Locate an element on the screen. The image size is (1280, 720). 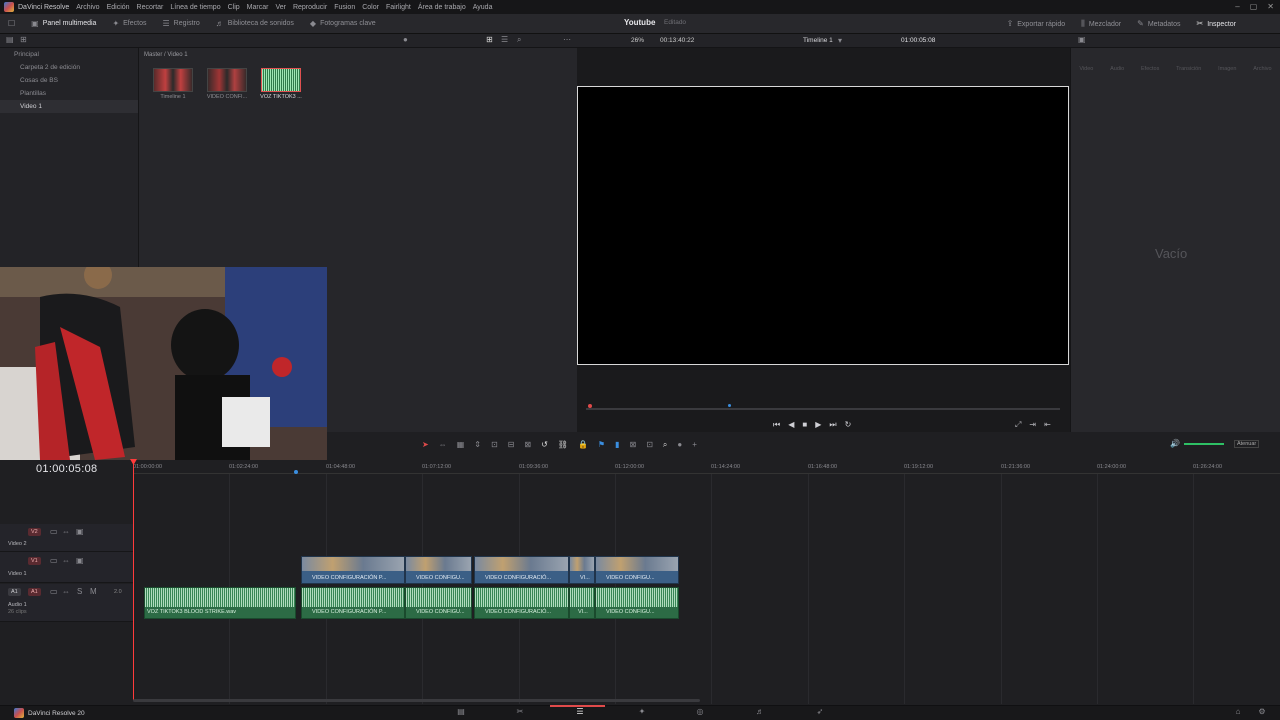
bin-principal: Principal is located at coordinates (69, 54).